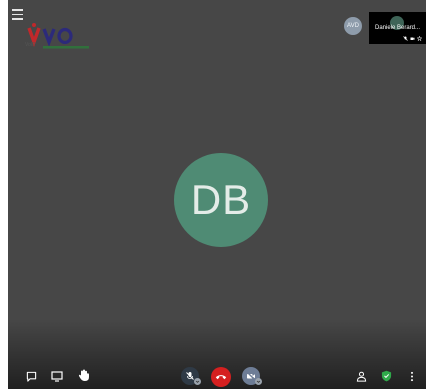  What do you see at coordinates (252, 376) in the screenshot?
I see `camera-button` at bounding box center [252, 376].